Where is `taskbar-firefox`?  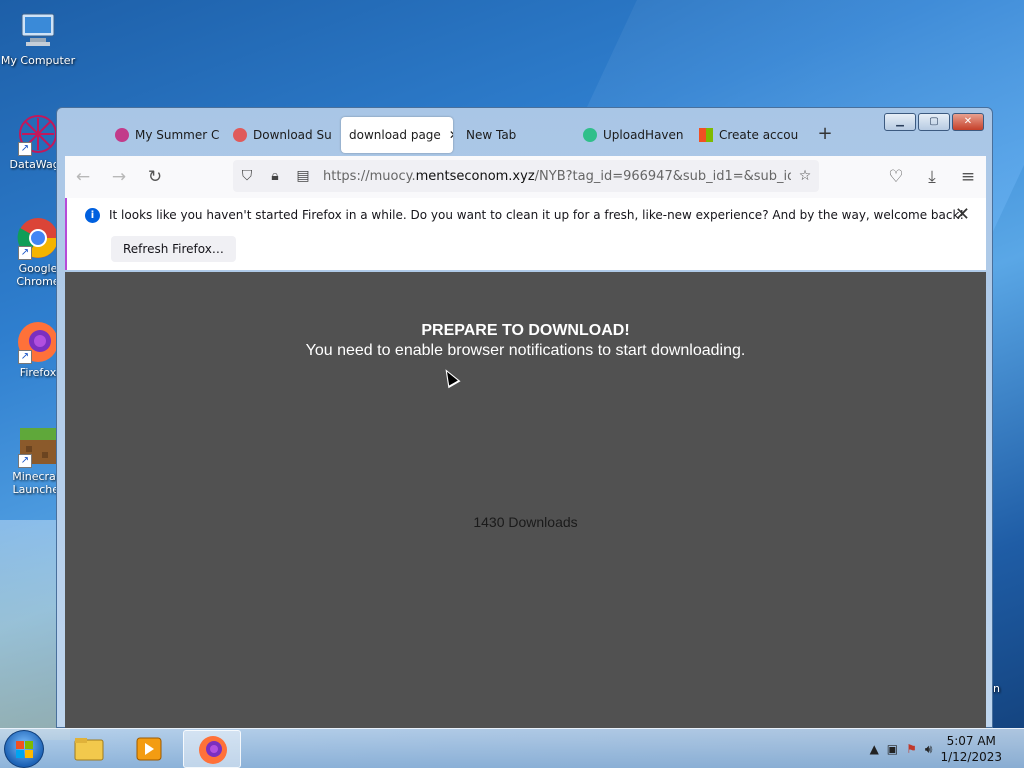
taskbar-firefox is located at coordinates (212, 749).